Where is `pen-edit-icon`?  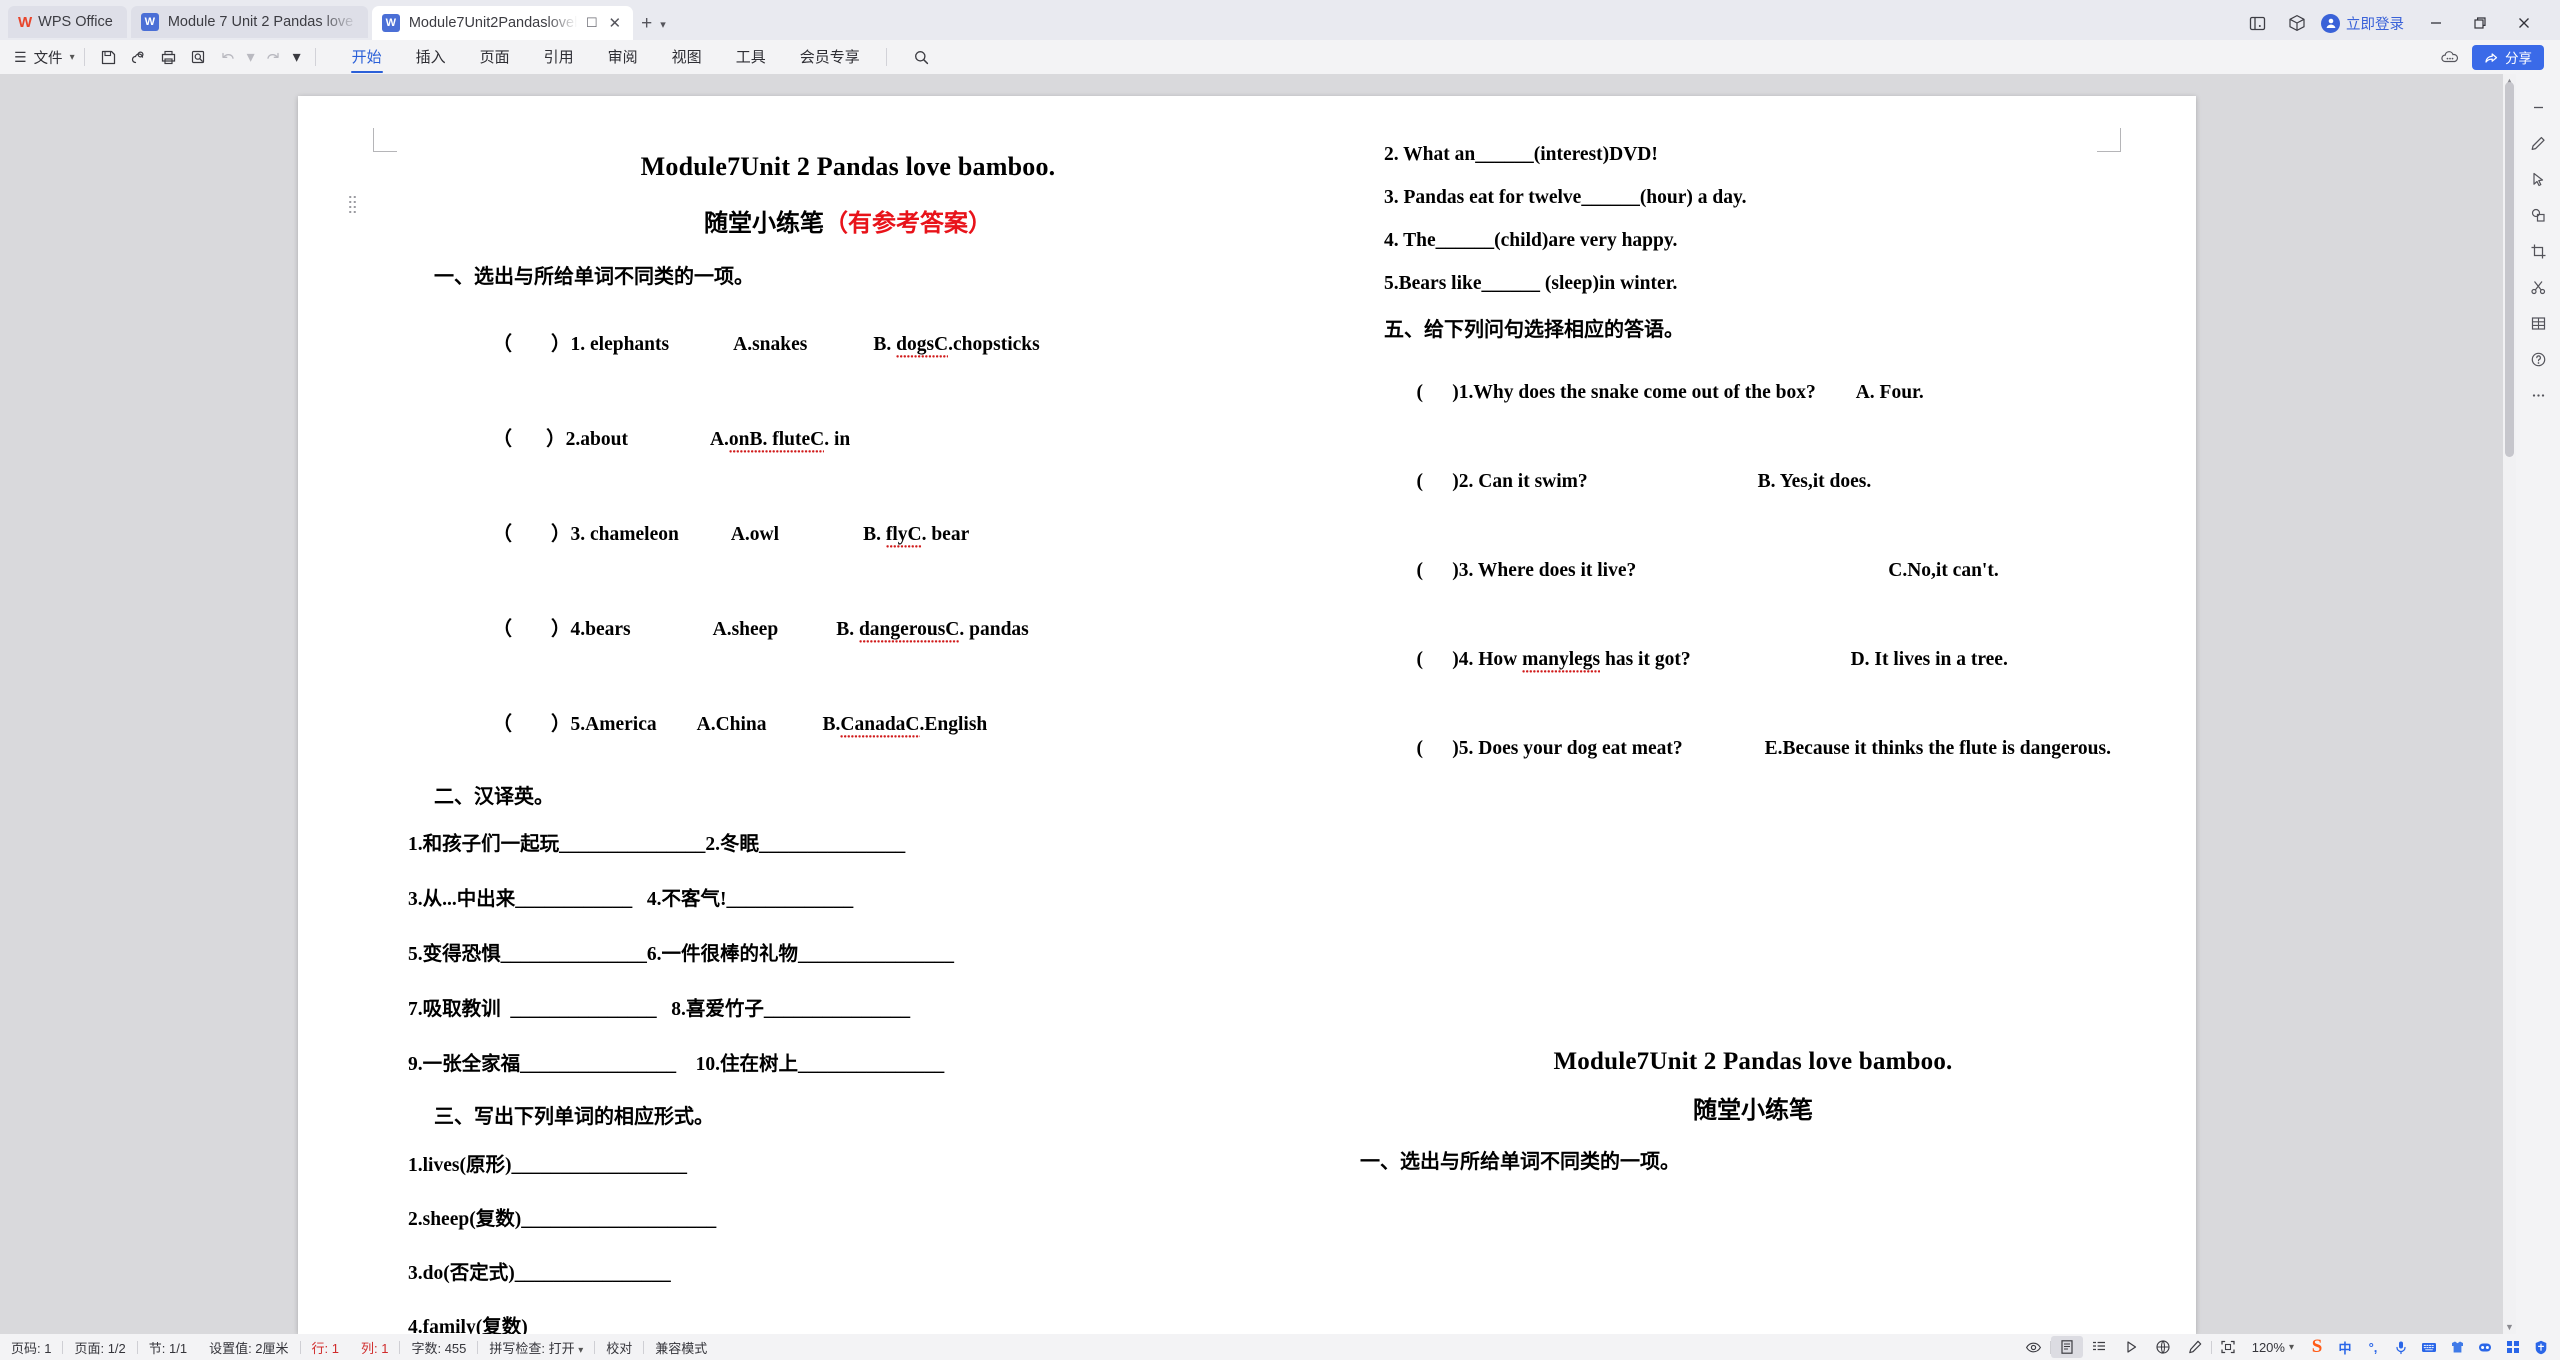 pen-edit-icon is located at coordinates (2538, 143).